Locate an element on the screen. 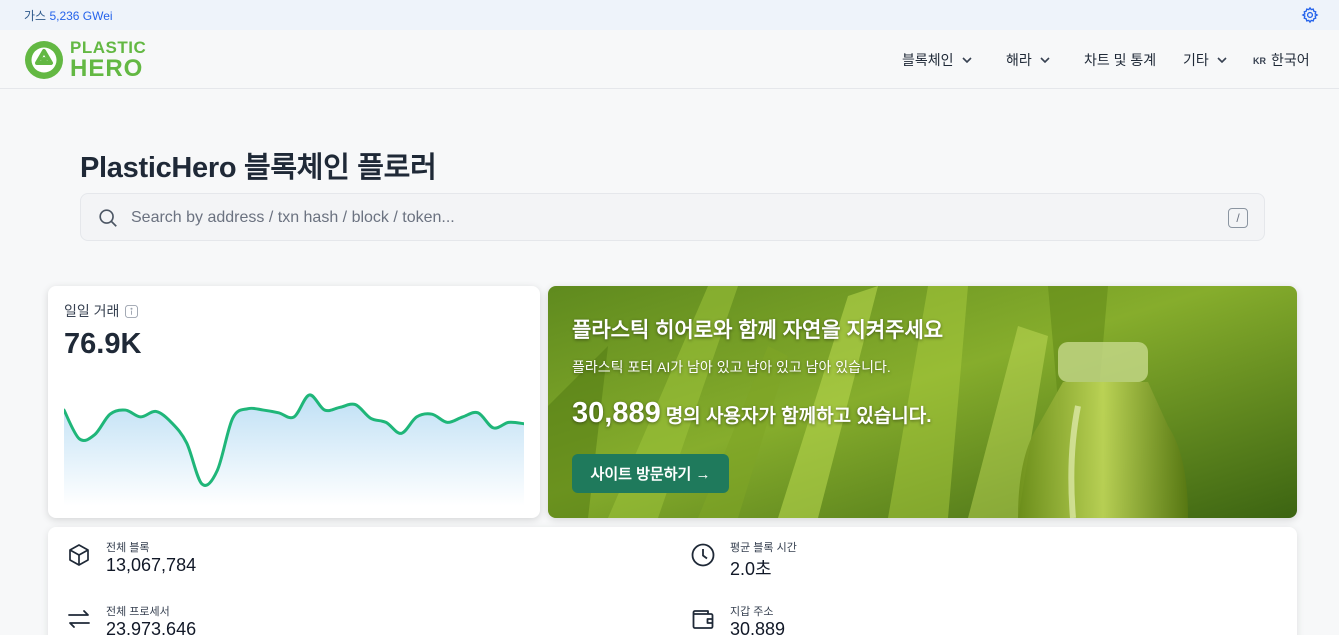 The height and width of the screenshot is (635, 1339). daily-tx-value: 76.9K is located at coordinates (103, 344).